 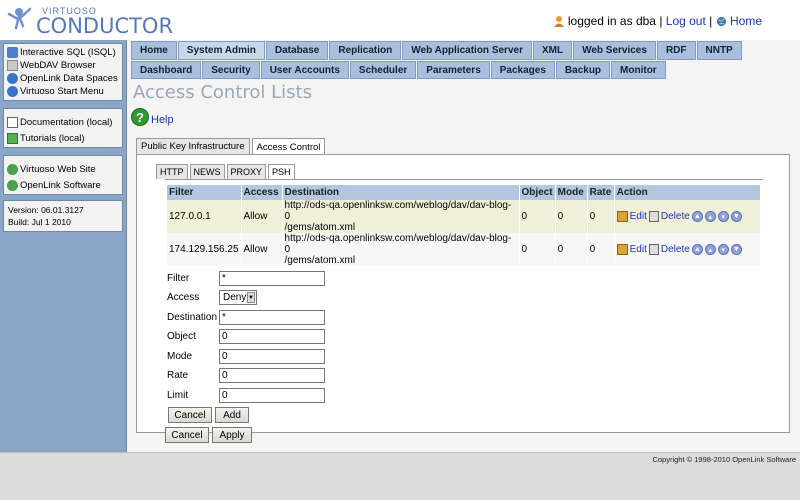 I want to click on sidebar-item-documentation: Documentation (local), so click(x=63, y=122).